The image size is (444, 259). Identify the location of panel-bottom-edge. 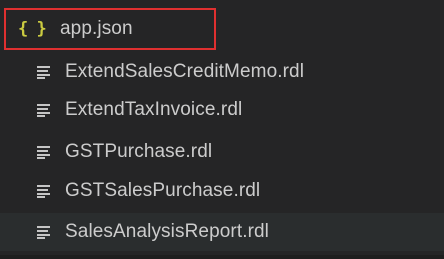
(222, 257).